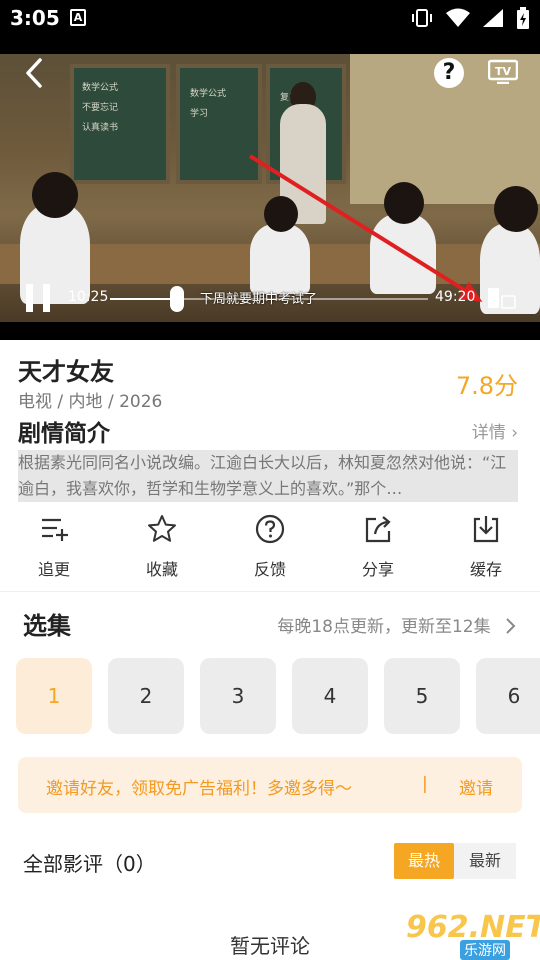  I want to click on back-icon, so click(35, 73).